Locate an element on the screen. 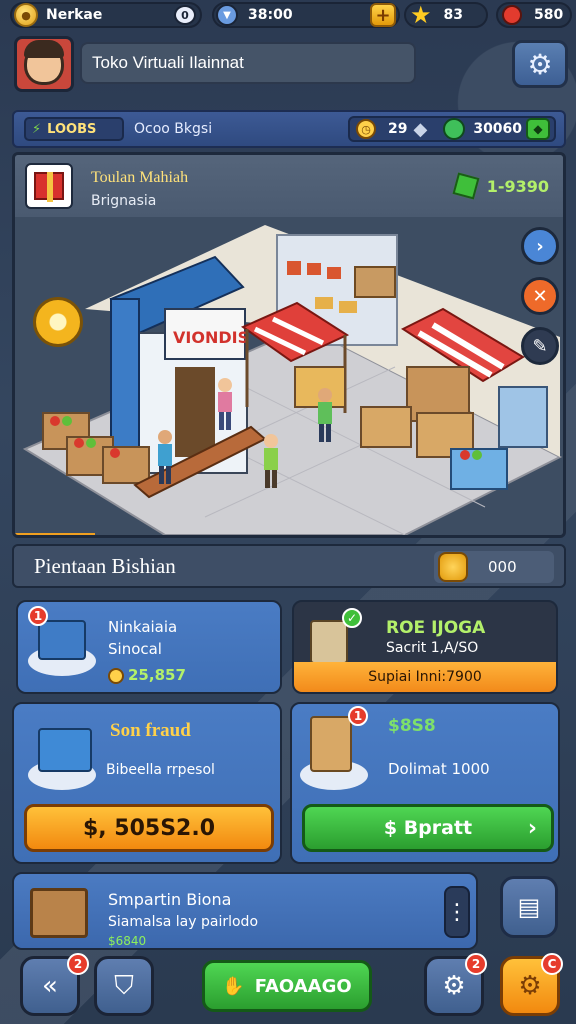 This screenshot has height=1024, width=576. main-action-button: ✋ FAOAAGO is located at coordinates (287, 986).